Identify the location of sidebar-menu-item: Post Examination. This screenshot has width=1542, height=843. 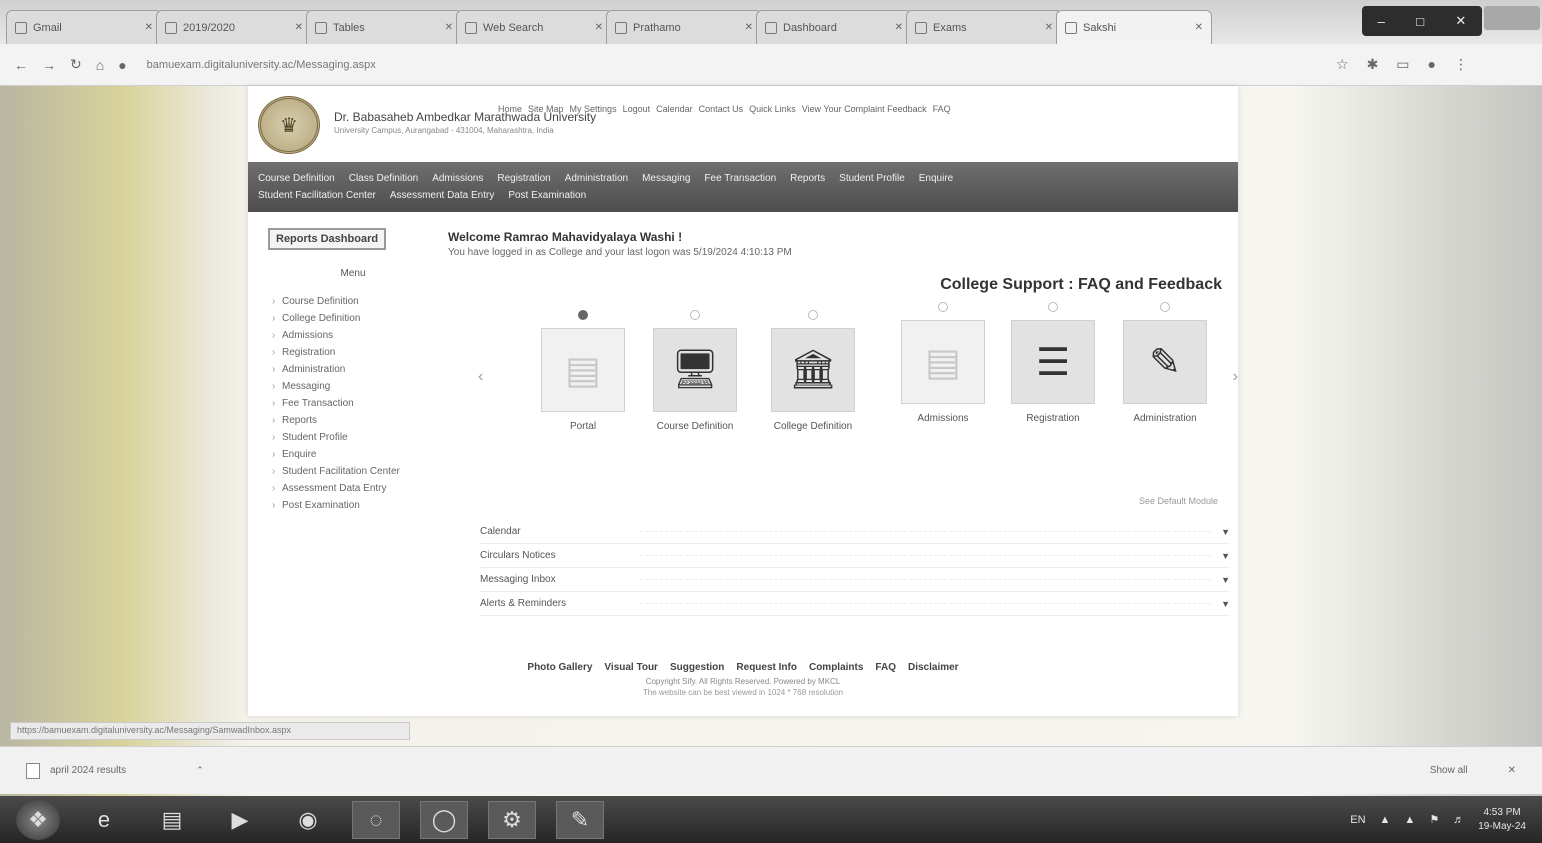
(353, 505).